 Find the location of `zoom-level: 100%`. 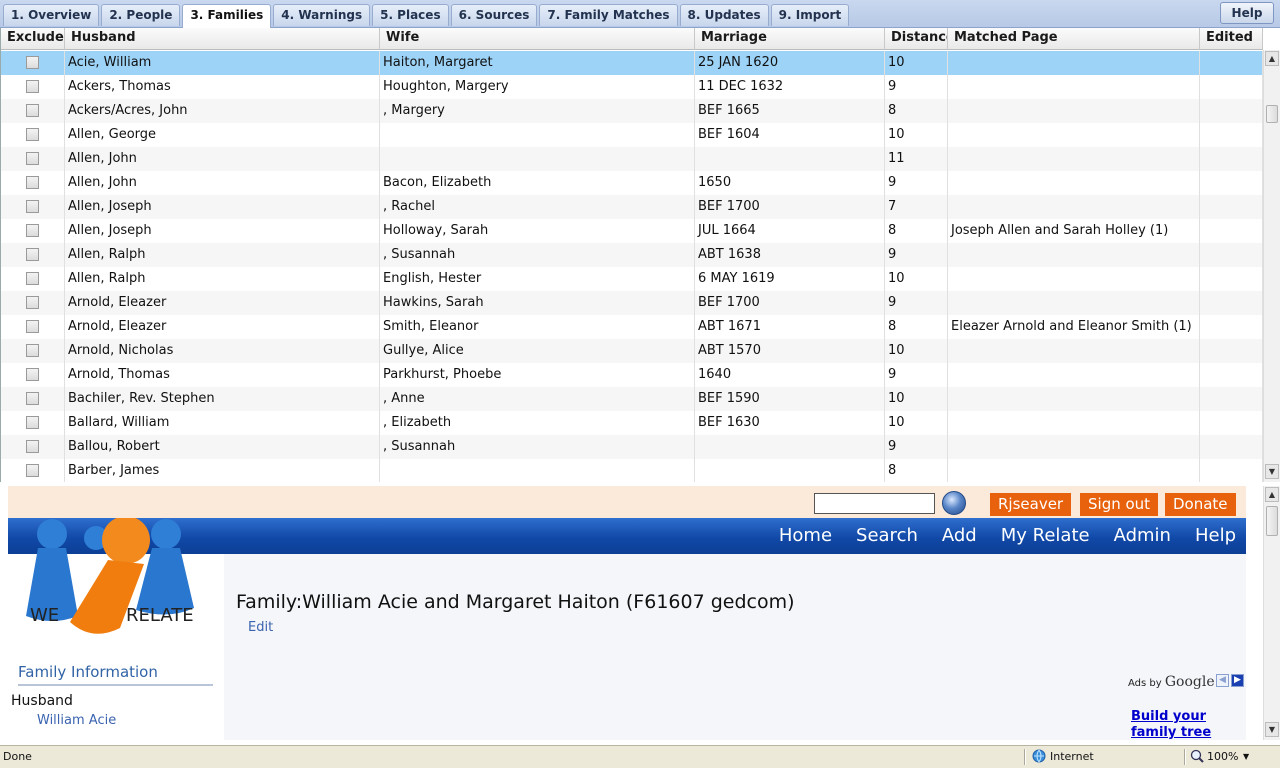

zoom-level: 100% is located at coordinates (1222, 757).